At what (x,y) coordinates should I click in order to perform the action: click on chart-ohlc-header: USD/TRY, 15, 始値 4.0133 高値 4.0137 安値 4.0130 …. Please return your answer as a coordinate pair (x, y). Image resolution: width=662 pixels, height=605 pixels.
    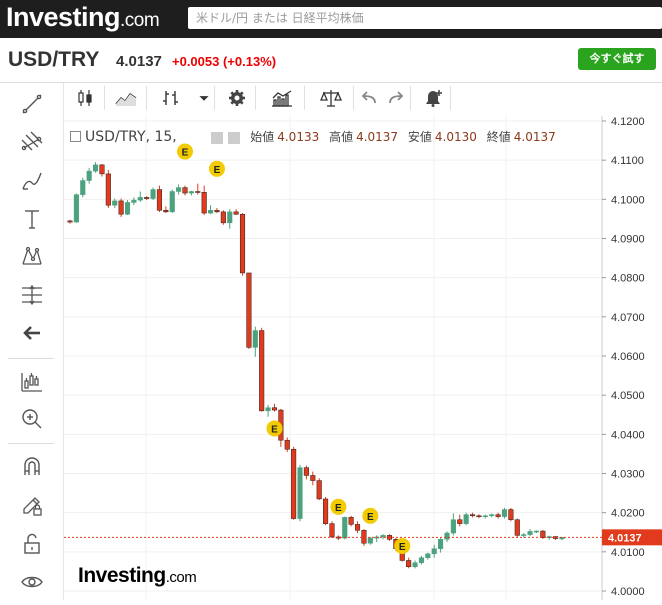
    Looking at the image, I should click on (313, 136).